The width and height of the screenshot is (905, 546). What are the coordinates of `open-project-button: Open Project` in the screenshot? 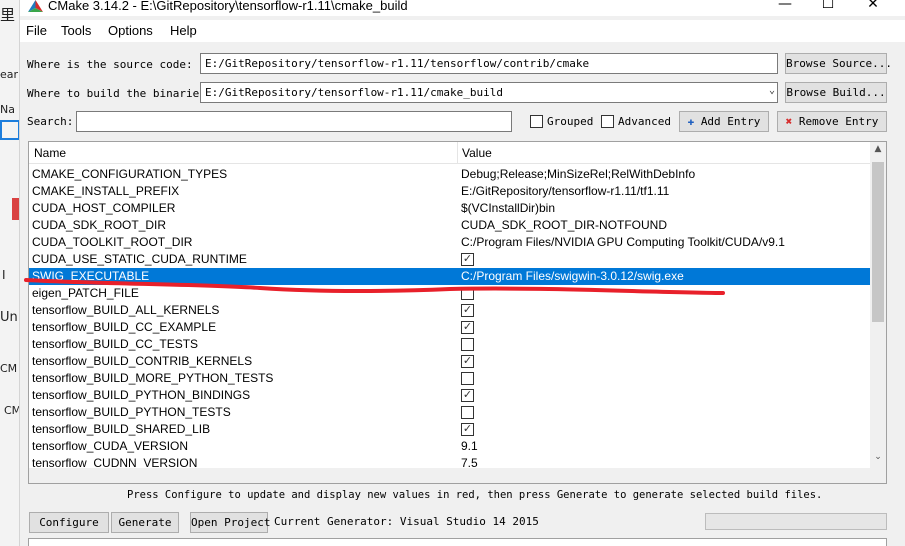 It's located at (230, 522).